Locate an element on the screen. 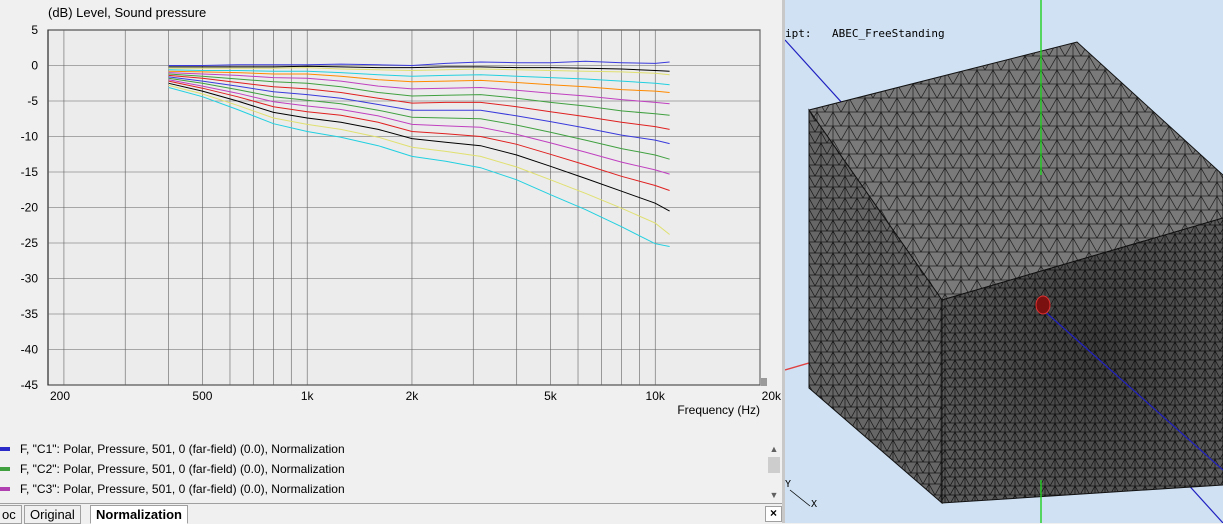 This screenshot has width=1223, height=524. tab-oc: oc is located at coordinates (11, 514).